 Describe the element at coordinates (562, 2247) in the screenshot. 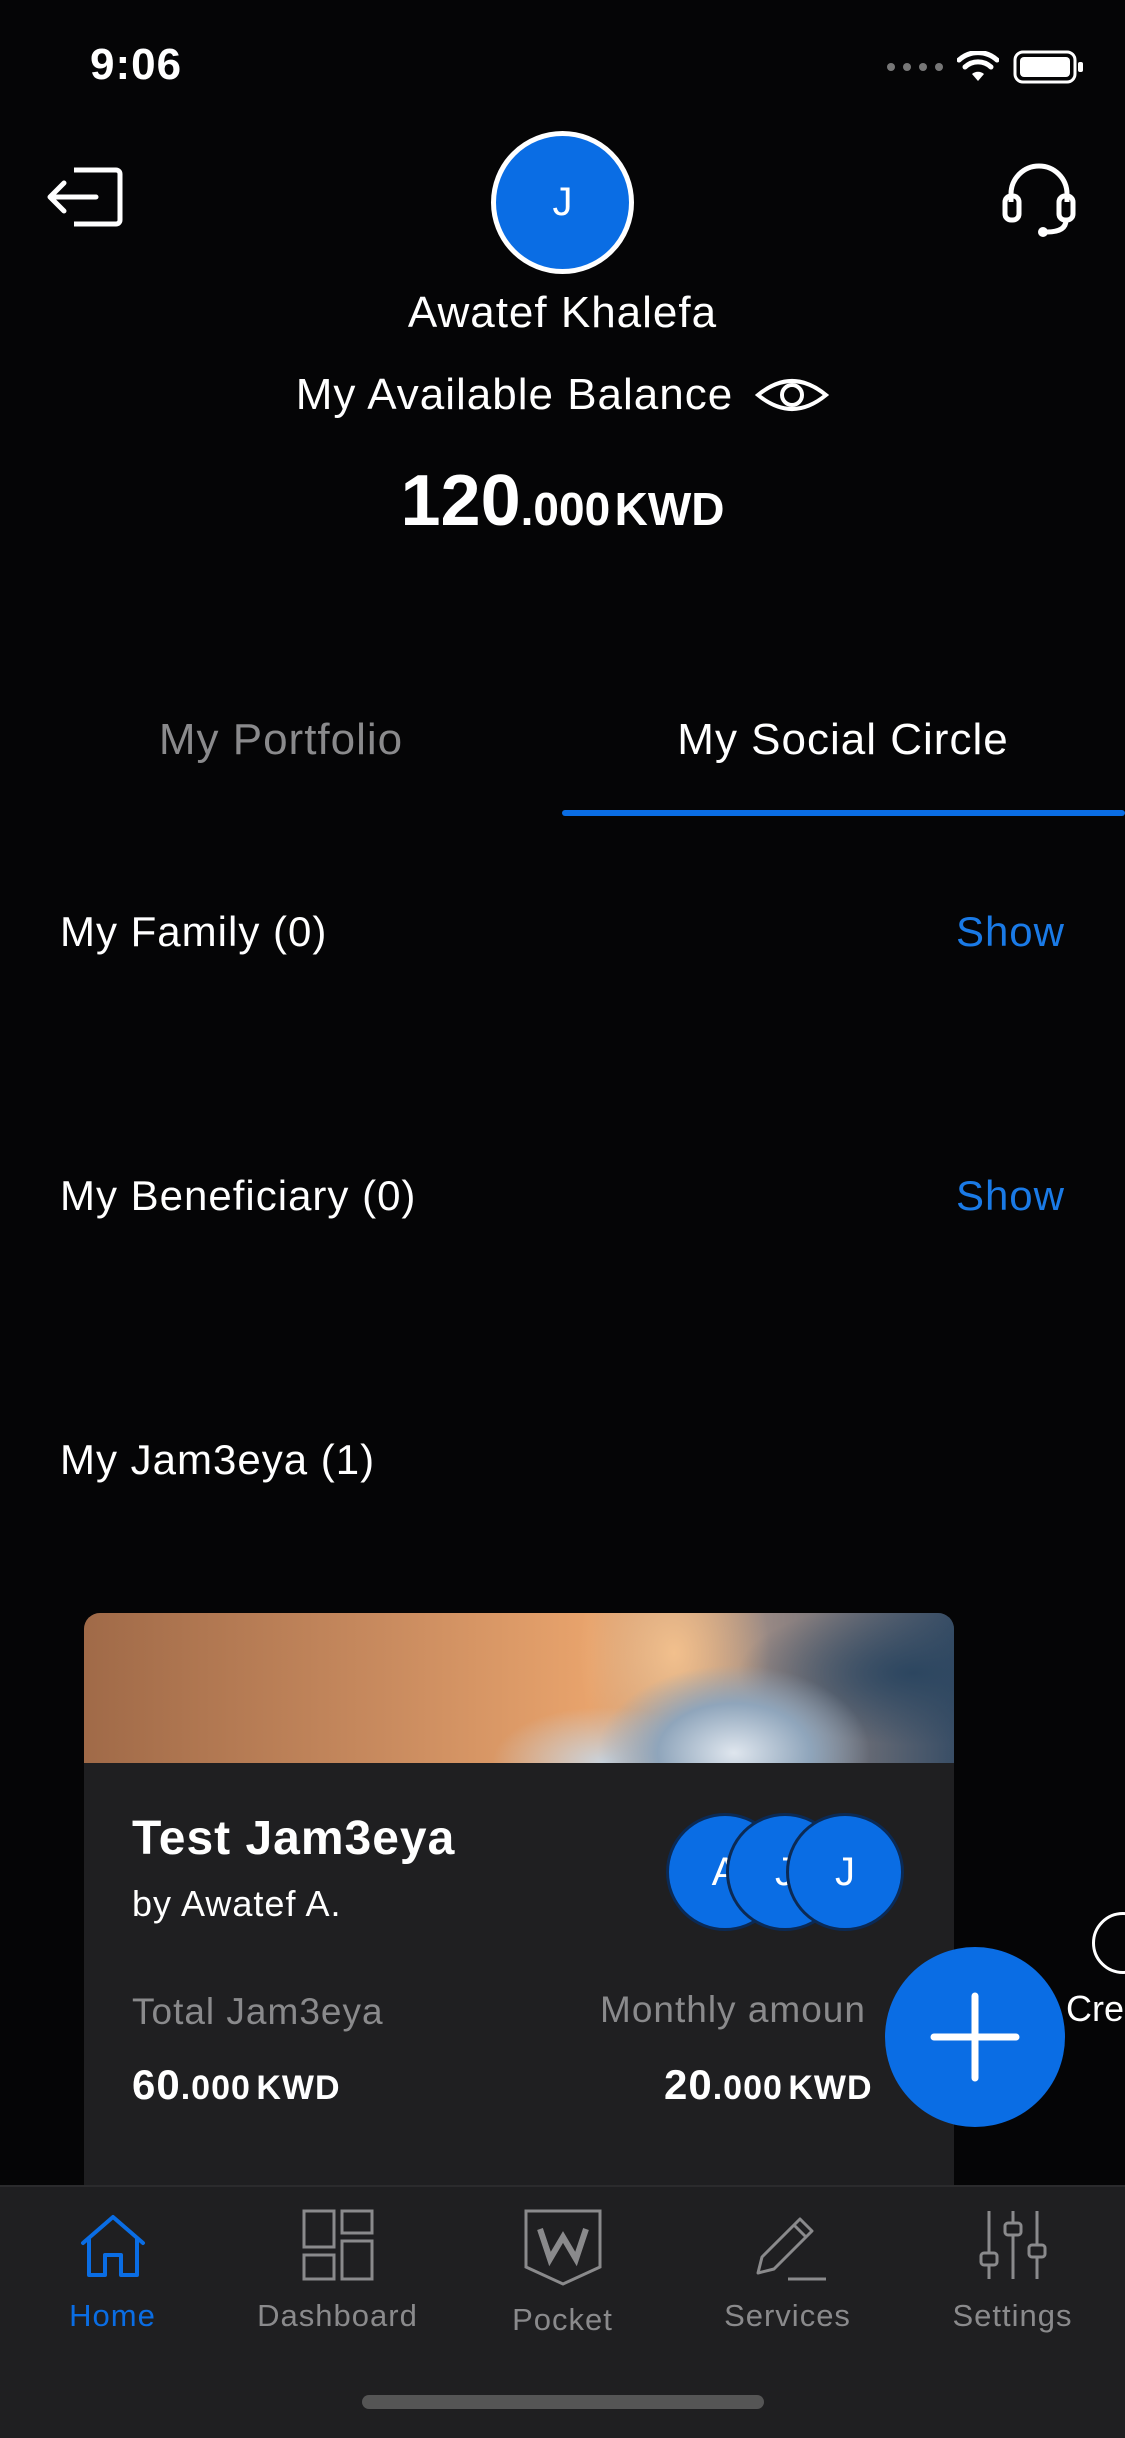

I see `pocket-icon` at that location.